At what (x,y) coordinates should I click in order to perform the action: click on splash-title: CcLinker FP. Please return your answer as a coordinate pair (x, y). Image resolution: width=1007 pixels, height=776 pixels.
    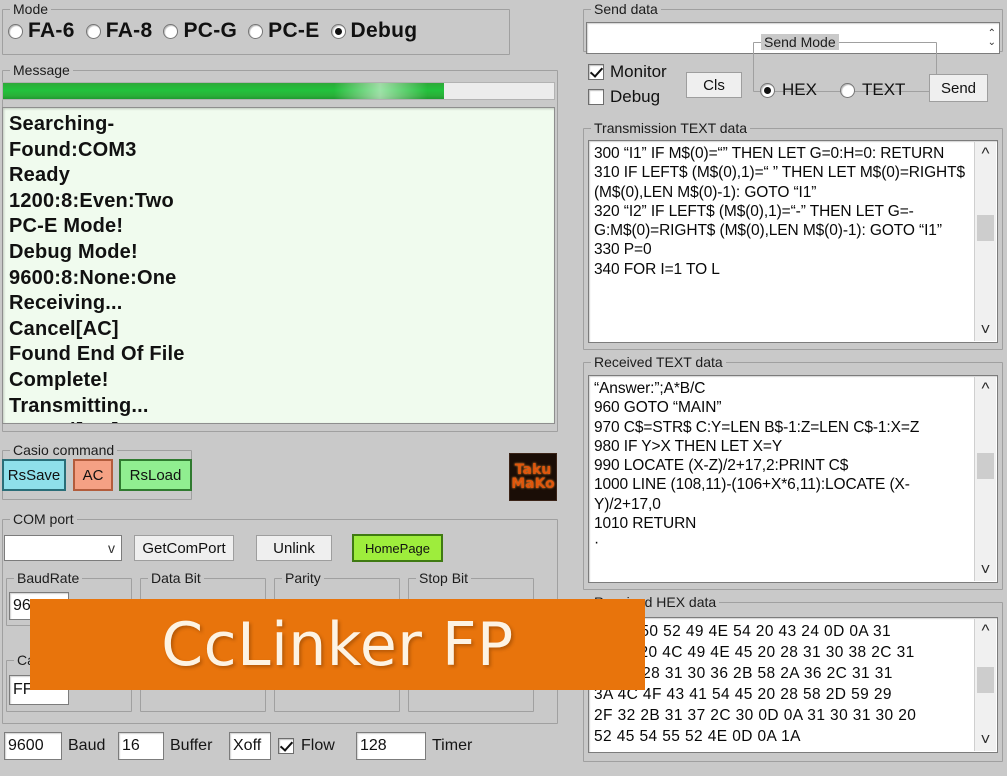
    Looking at the image, I should click on (337, 644).